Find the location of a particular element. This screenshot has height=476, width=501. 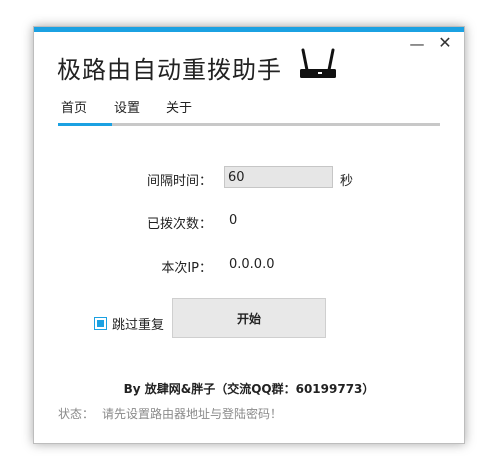

current-ip-value: 0.0.0.0 is located at coordinates (252, 264).